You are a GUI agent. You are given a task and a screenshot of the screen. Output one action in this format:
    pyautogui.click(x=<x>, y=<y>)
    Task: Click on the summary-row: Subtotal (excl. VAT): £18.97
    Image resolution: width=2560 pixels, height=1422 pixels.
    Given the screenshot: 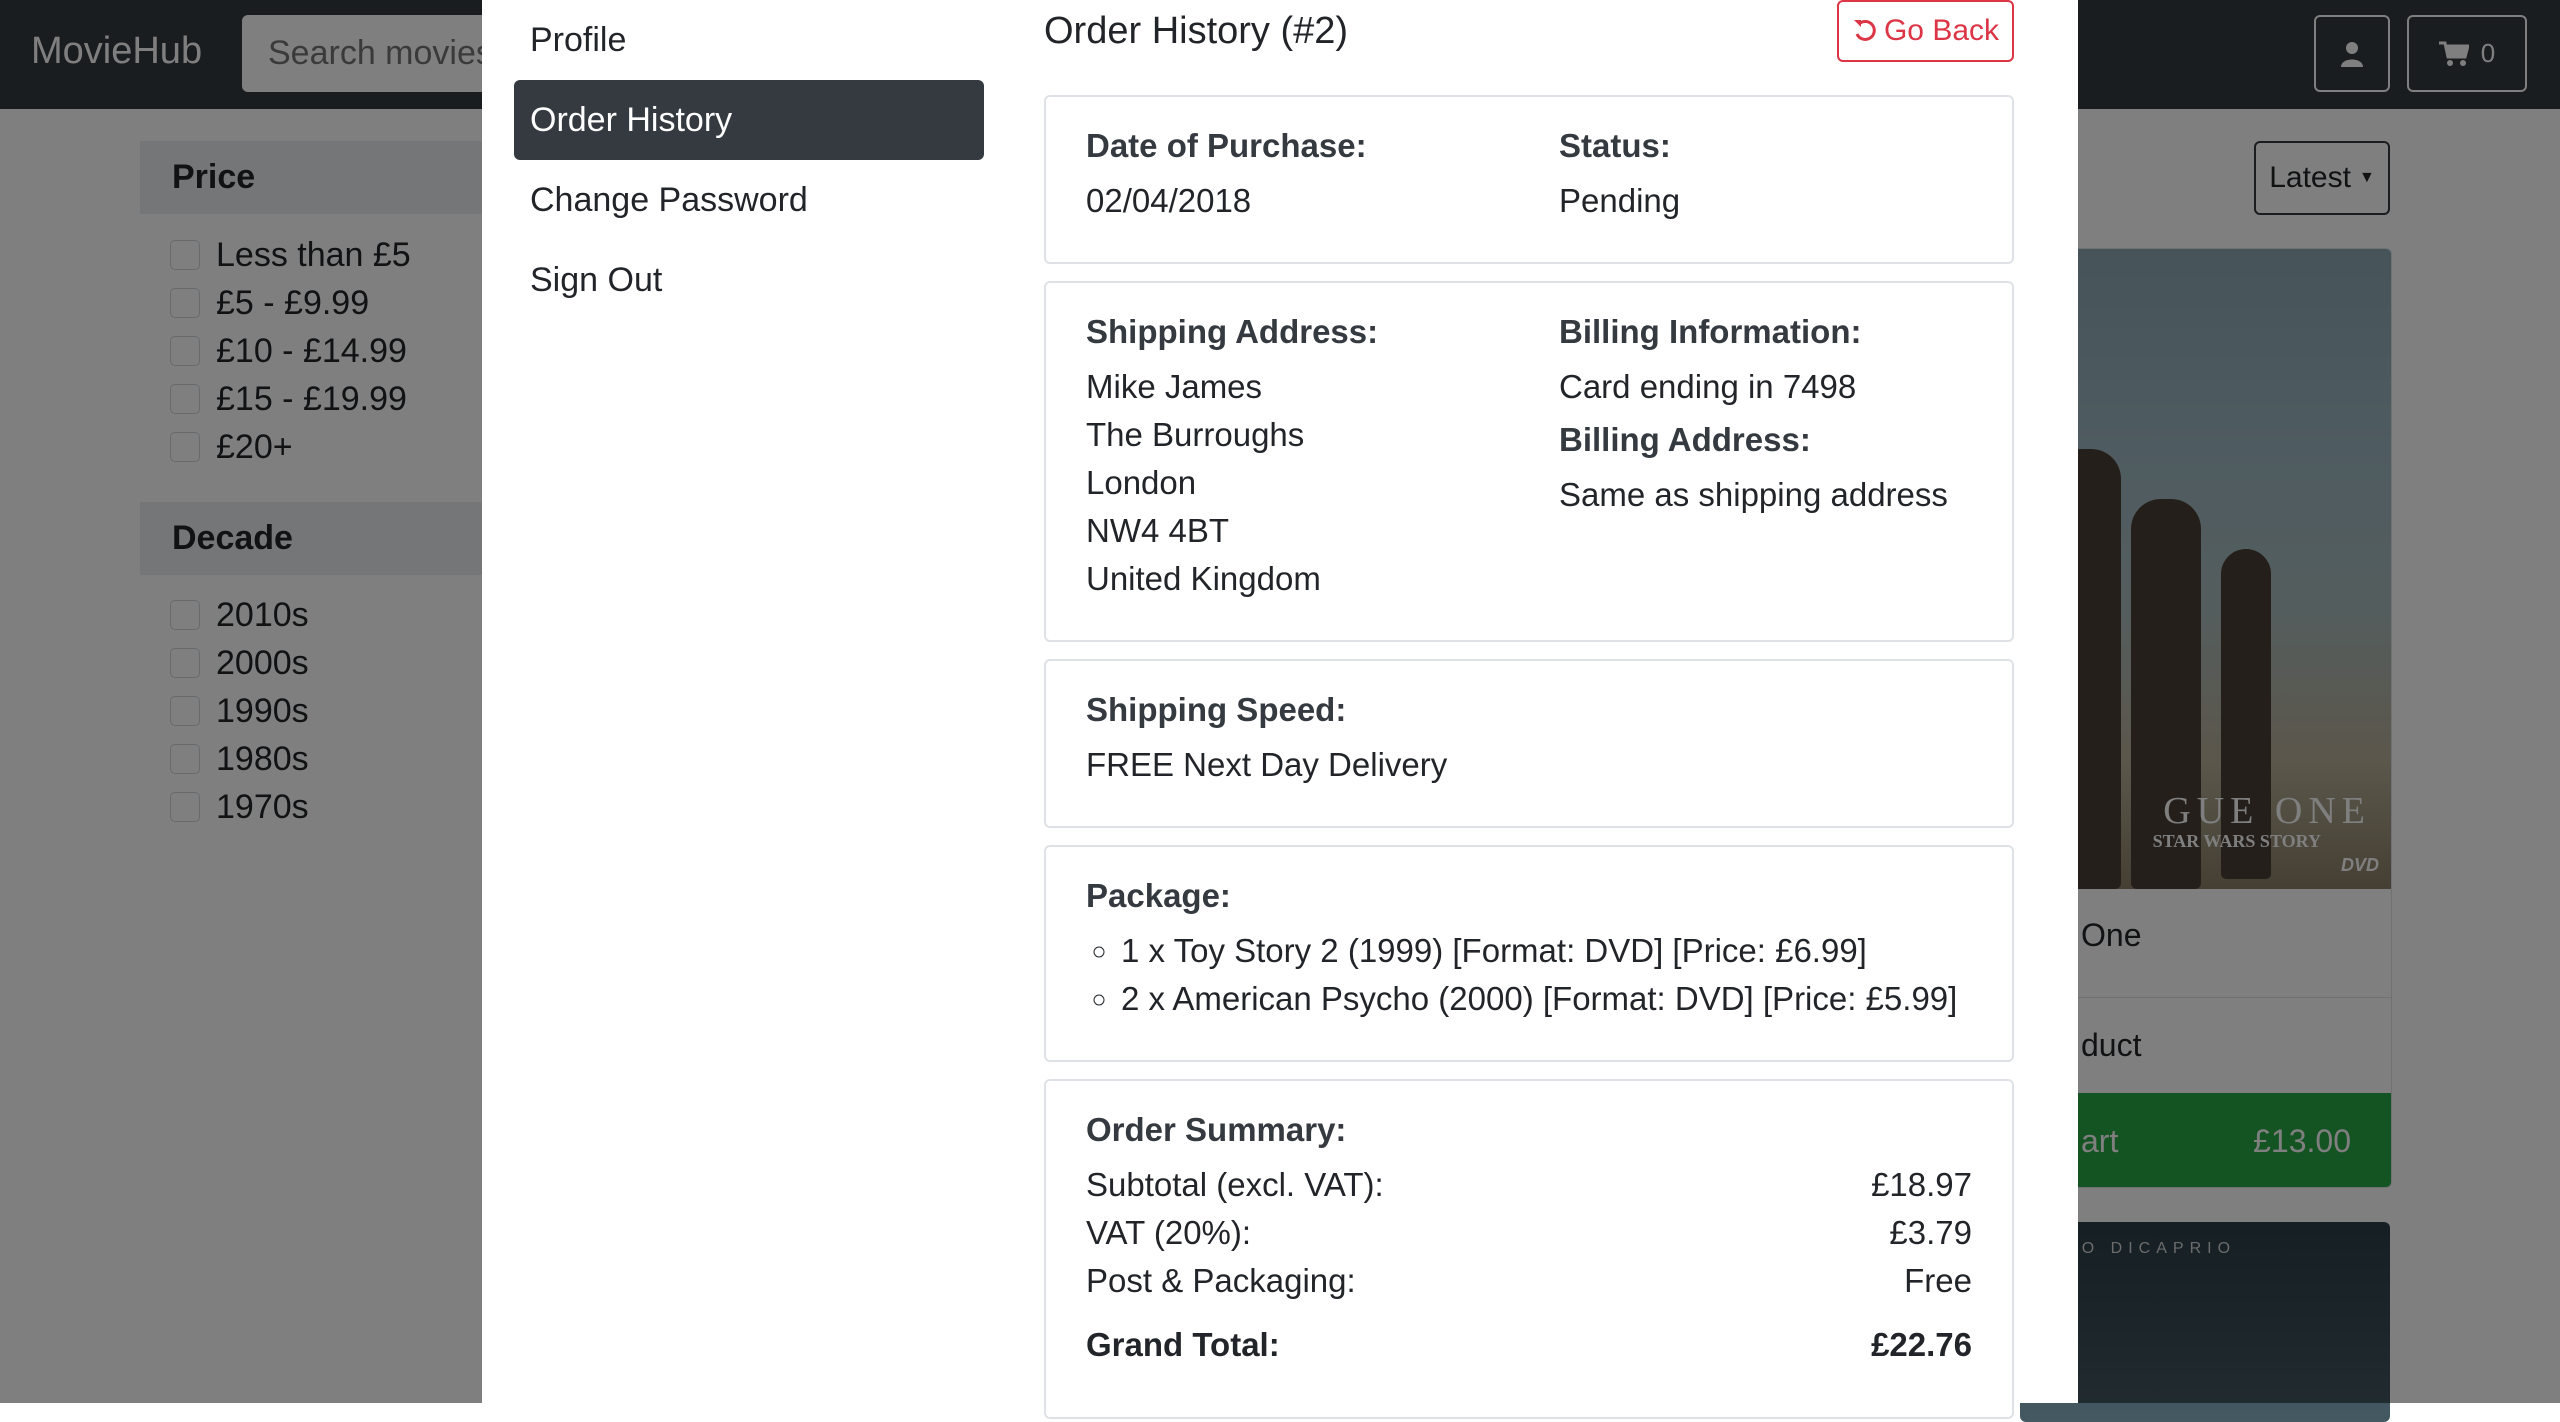 What is the action you would take?
    pyautogui.click(x=1529, y=1184)
    